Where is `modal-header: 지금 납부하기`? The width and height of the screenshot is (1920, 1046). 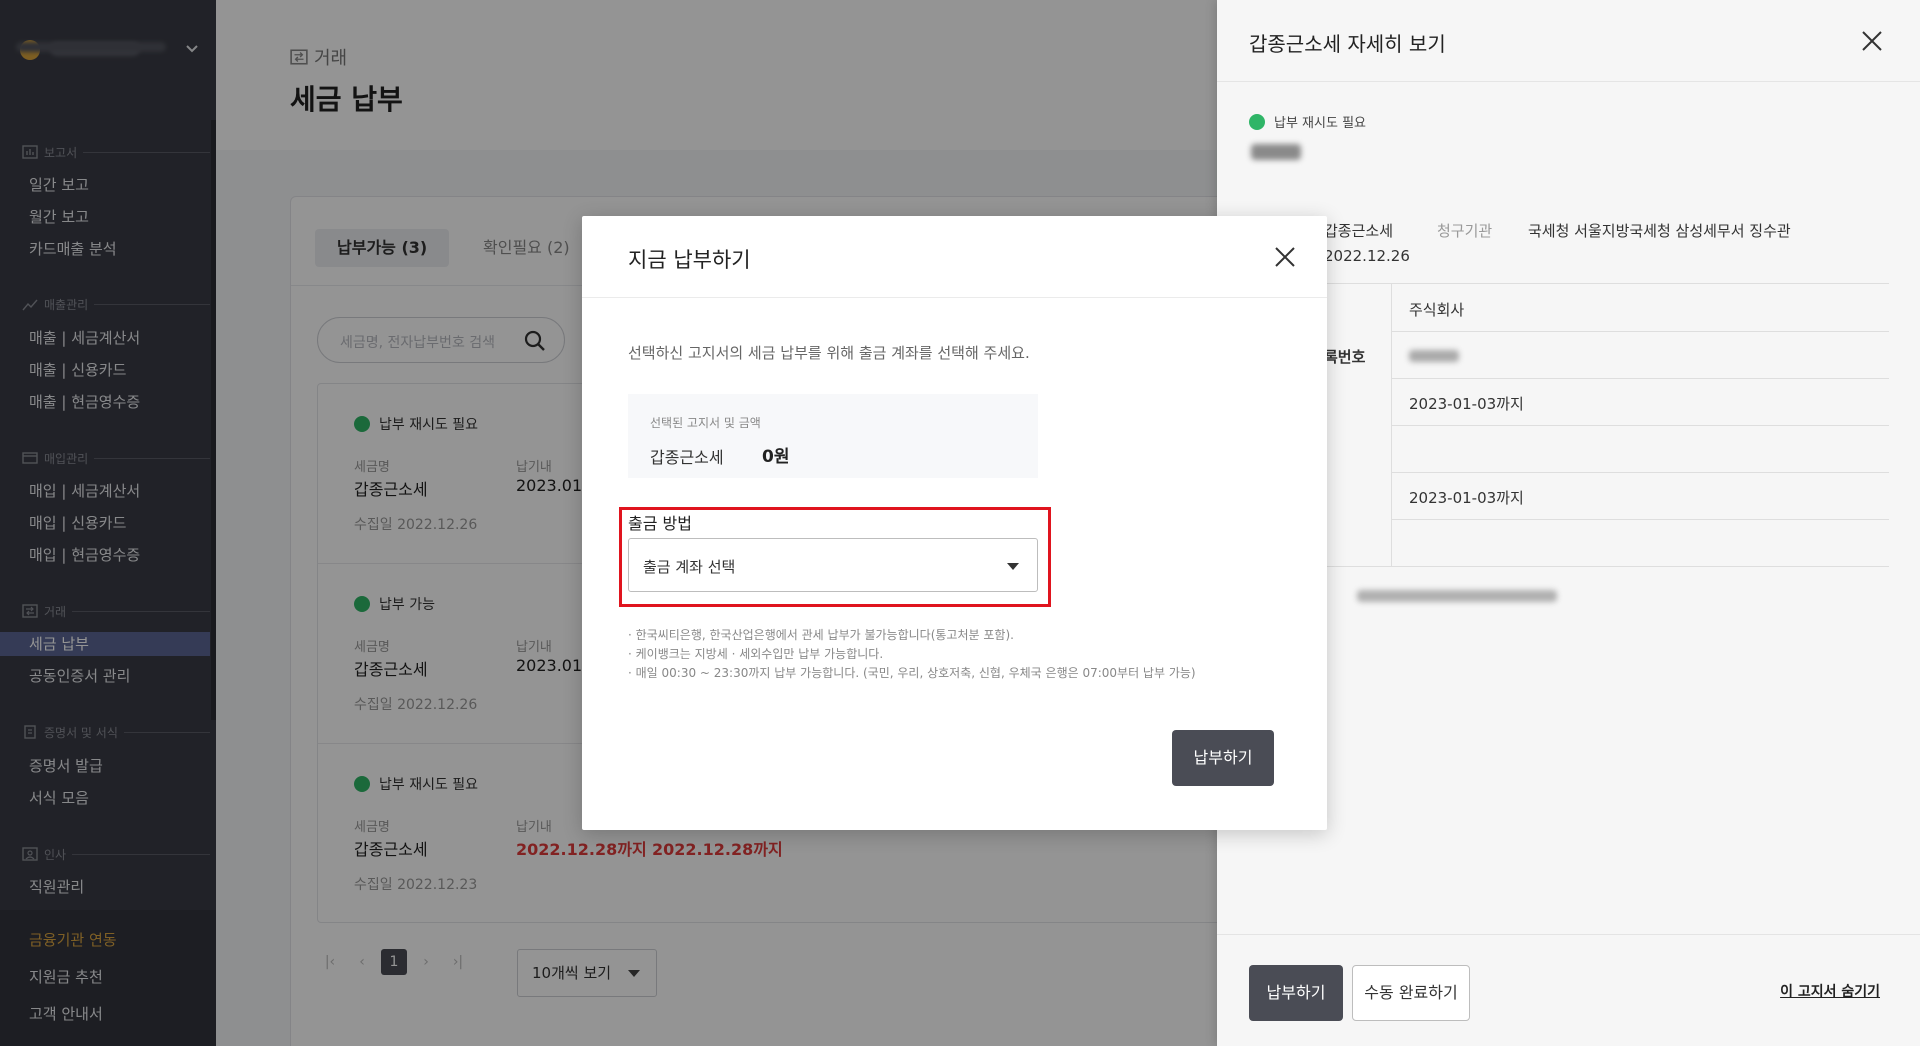 modal-header: 지금 납부하기 is located at coordinates (954, 257).